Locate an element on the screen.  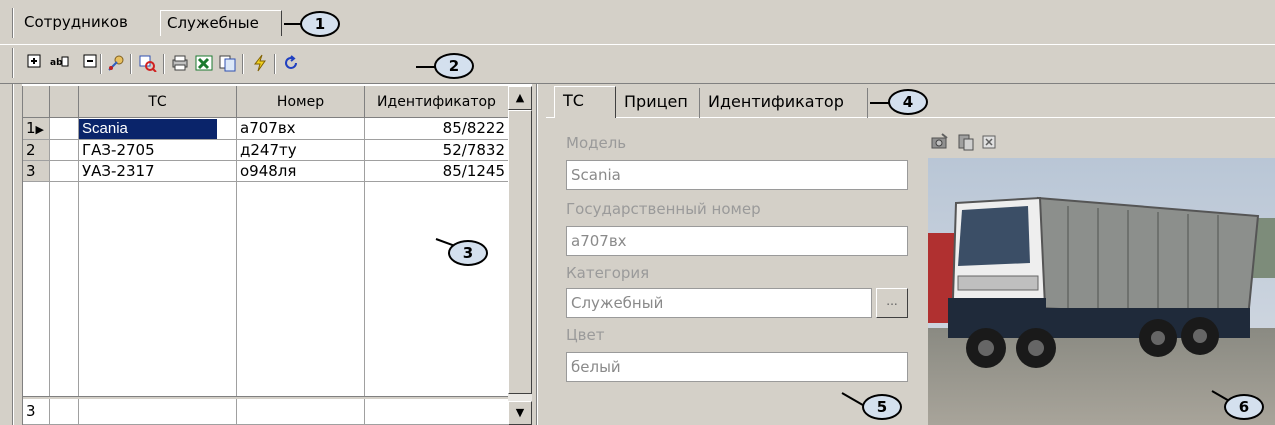
svg-text: ab is located at coordinates (56, 63).